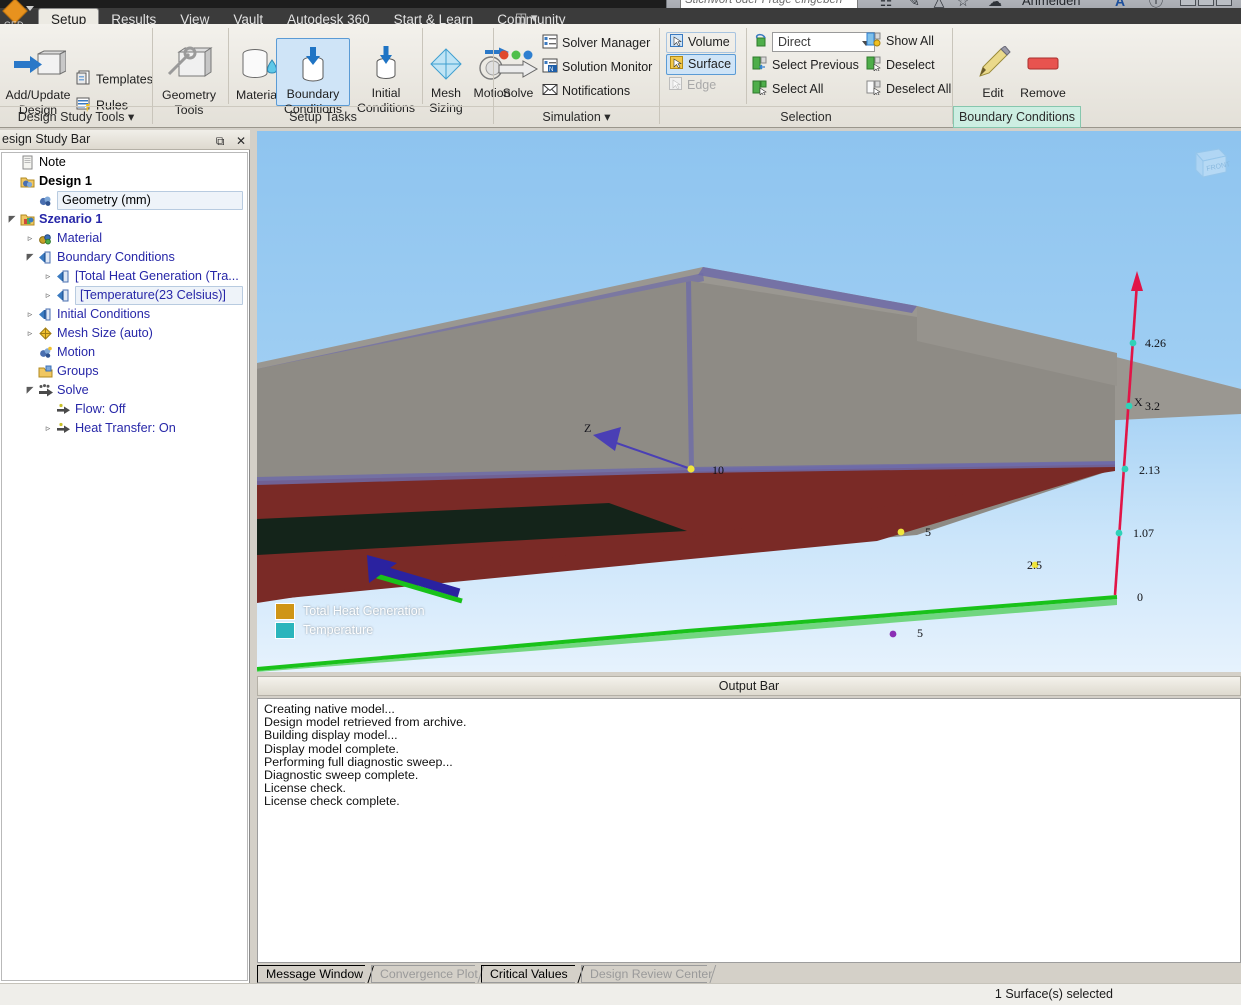 The height and width of the screenshot is (1005, 1241). I want to click on tree-item-motion: Motion, so click(124, 352).